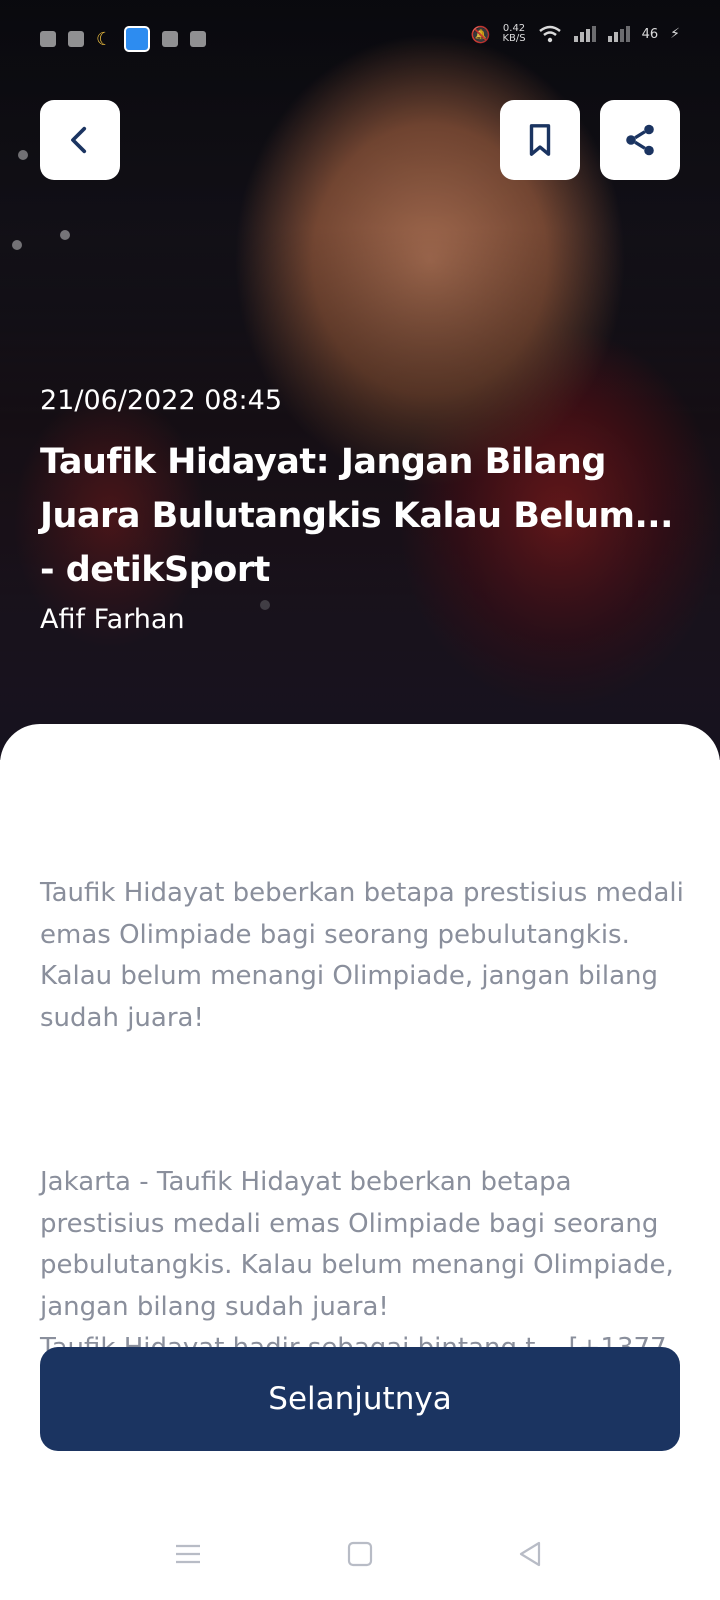 The width and height of the screenshot is (720, 1600). I want to click on system-navigation-bar, so click(360, 1560).